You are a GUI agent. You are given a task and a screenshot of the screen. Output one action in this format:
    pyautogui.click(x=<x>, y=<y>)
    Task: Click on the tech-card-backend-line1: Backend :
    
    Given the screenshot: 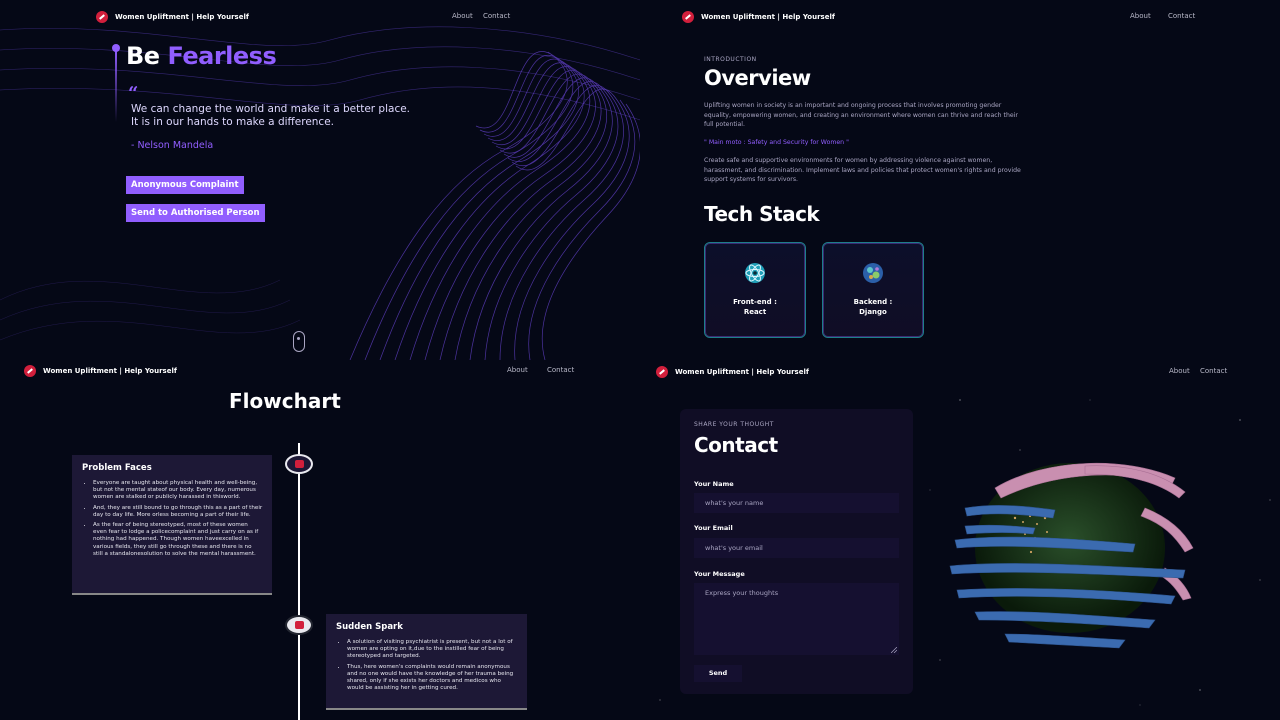 What is the action you would take?
    pyautogui.click(x=873, y=302)
    